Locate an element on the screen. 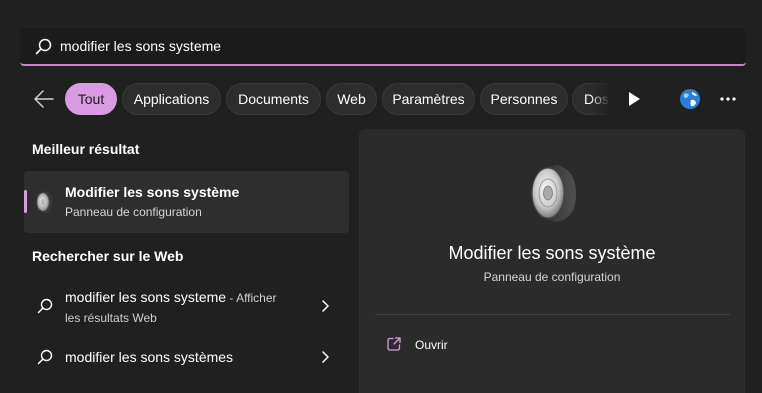 The height and width of the screenshot is (393, 762). play-icon is located at coordinates (634, 99).